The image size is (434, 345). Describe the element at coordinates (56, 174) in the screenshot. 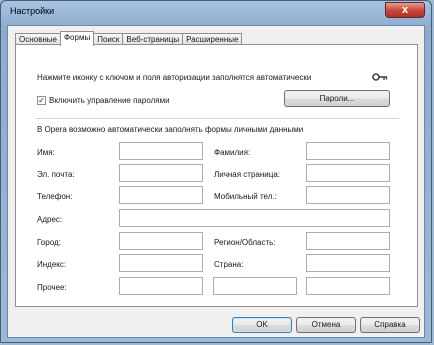

I see `email-label: Эл. почта:` at that location.